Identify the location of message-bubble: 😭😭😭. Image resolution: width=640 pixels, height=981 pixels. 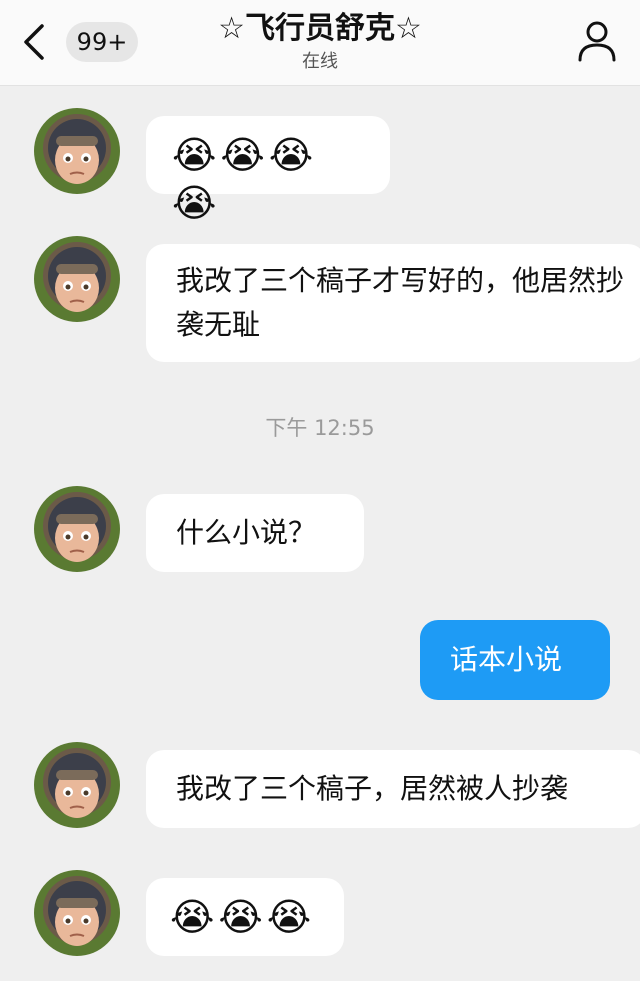
(245, 917).